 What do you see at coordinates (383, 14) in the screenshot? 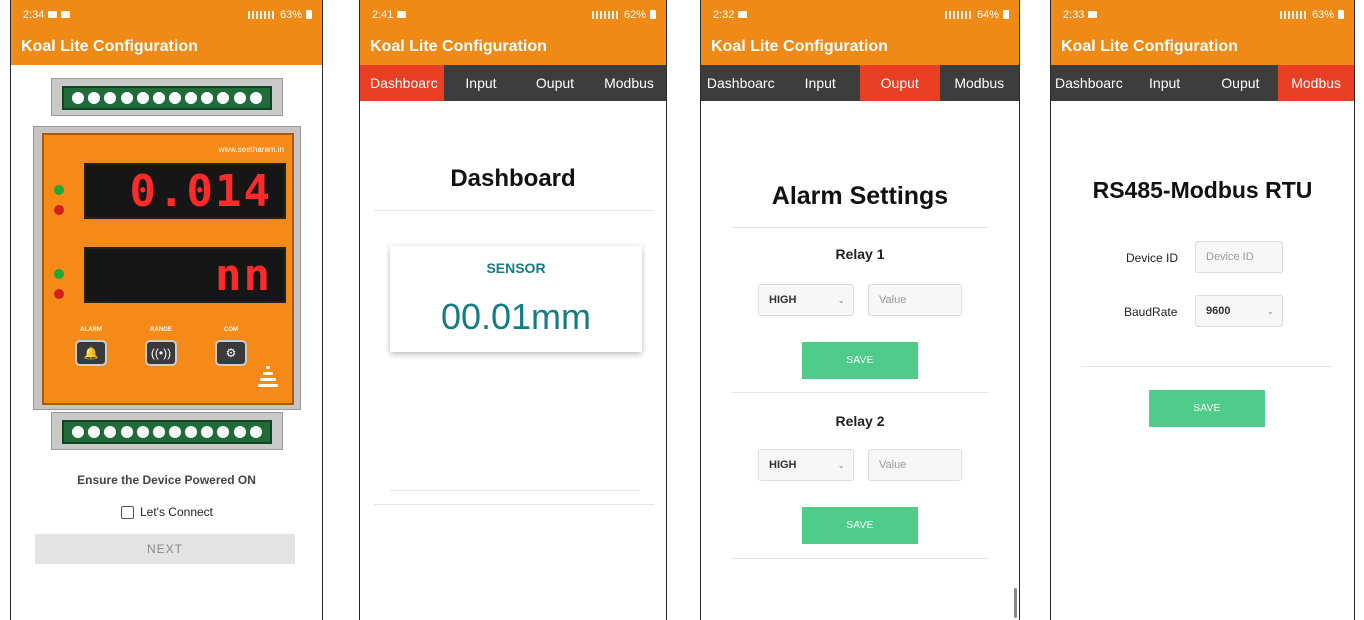
I see `clock: 2:41` at bounding box center [383, 14].